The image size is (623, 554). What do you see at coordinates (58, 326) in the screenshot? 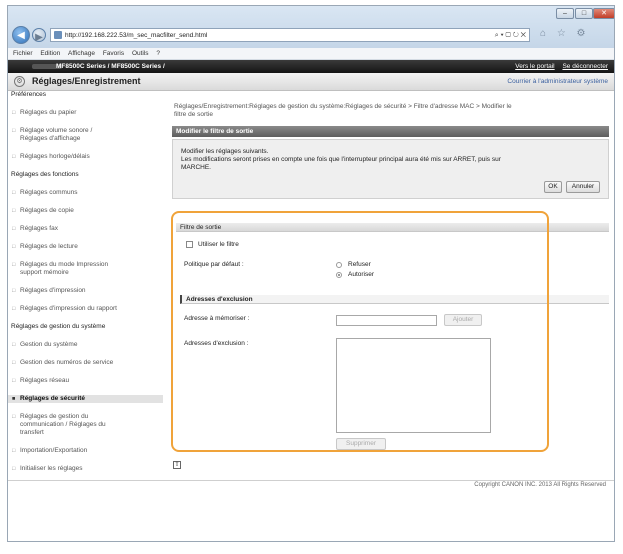
I see `sidebar-item-label: Réglages de gestion du système` at bounding box center [58, 326].